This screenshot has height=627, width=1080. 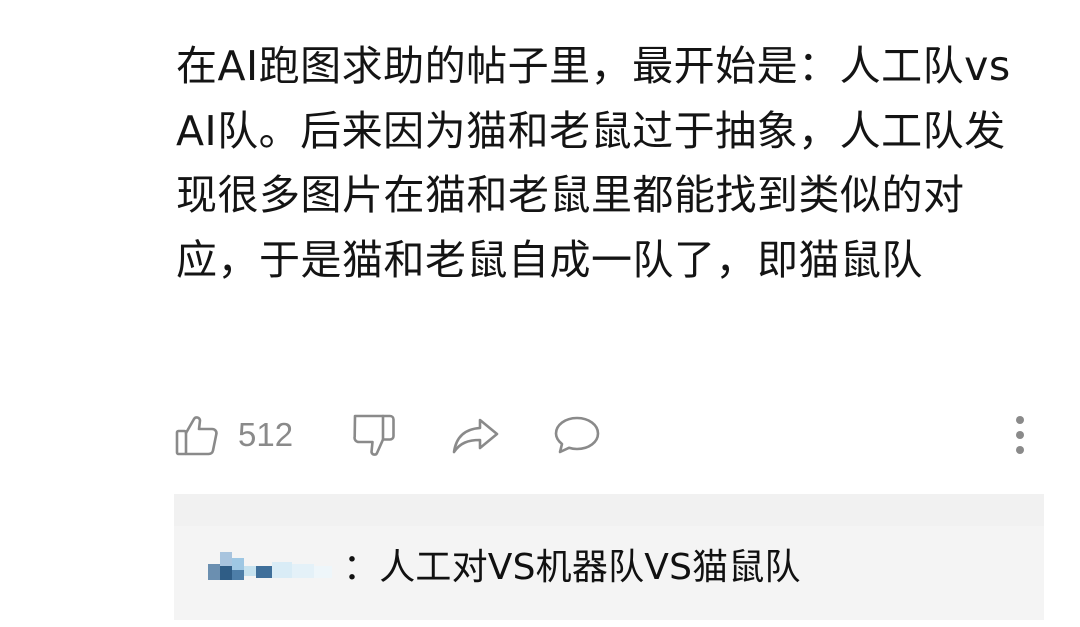 I want to click on sub-replies-divider, so click(x=609, y=510).